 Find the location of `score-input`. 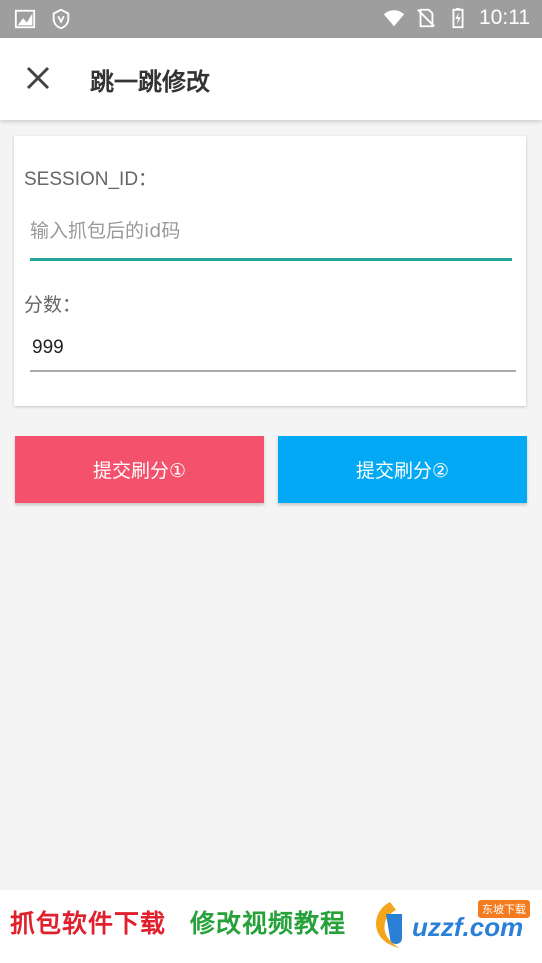

score-input is located at coordinates (273, 349).